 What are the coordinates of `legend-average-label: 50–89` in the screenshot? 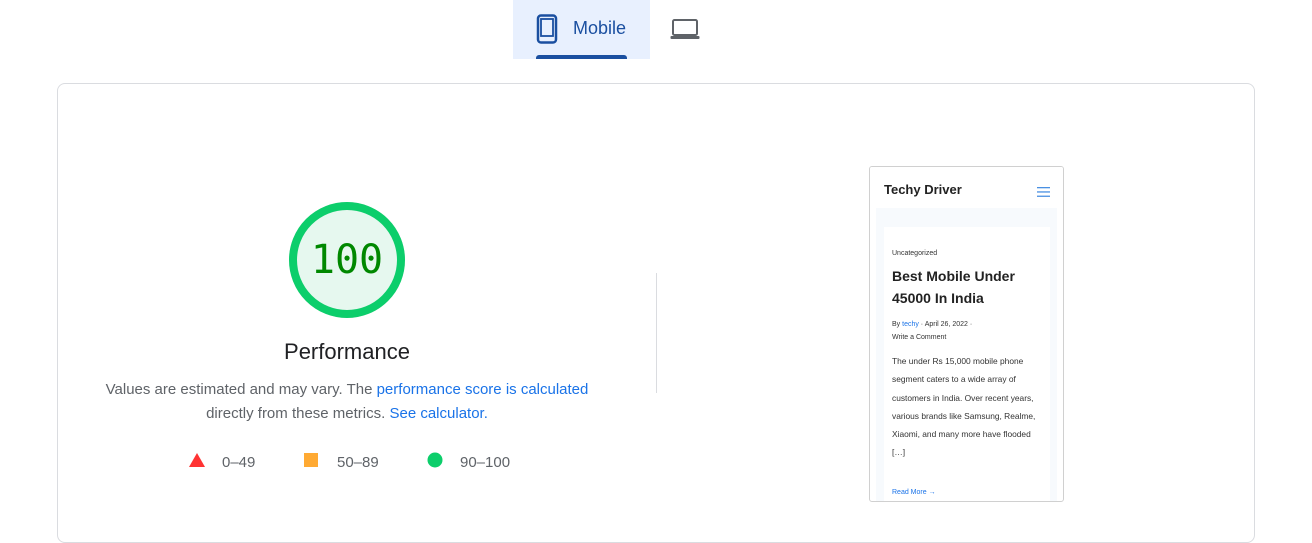 It's located at (358, 462).